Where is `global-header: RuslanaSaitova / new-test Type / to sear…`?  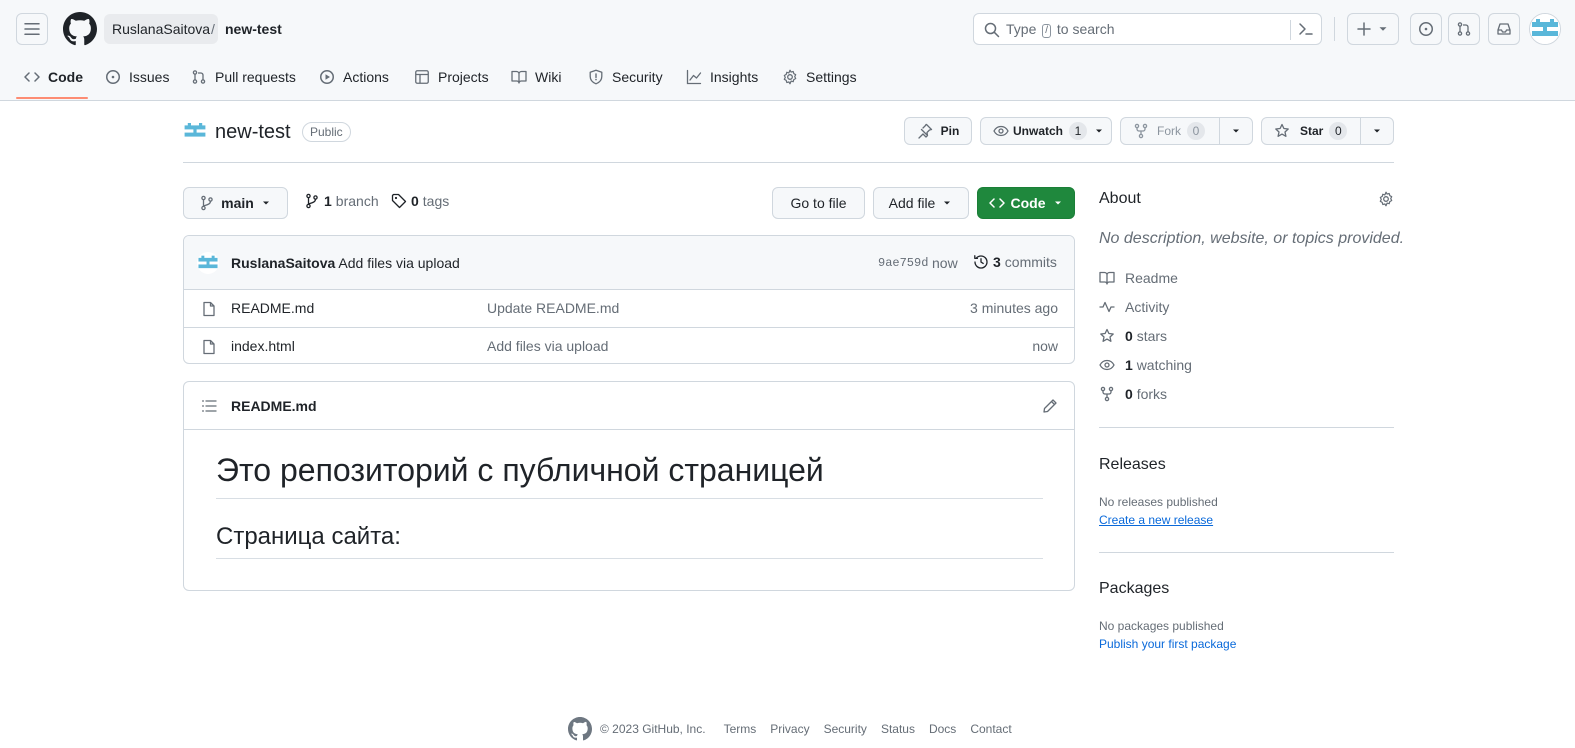 global-header: RuslanaSaitova / new-test Type / to sear… is located at coordinates (787, 50).